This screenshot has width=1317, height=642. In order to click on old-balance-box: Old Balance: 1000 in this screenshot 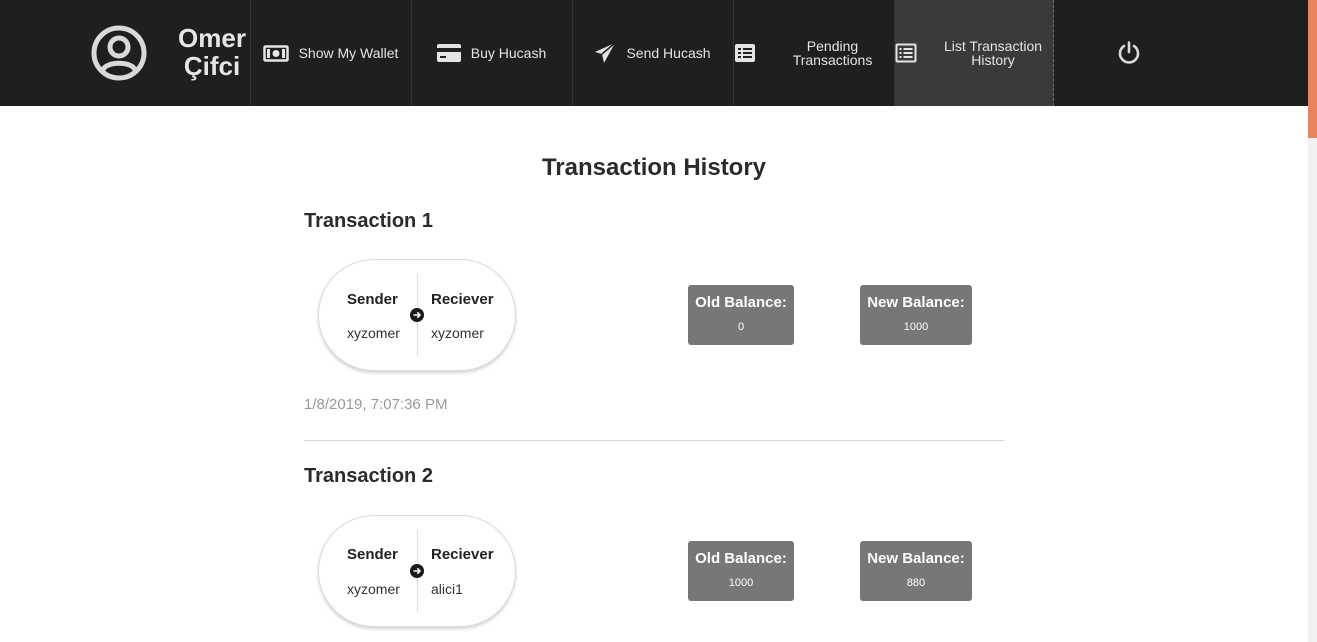, I will do `click(741, 571)`.